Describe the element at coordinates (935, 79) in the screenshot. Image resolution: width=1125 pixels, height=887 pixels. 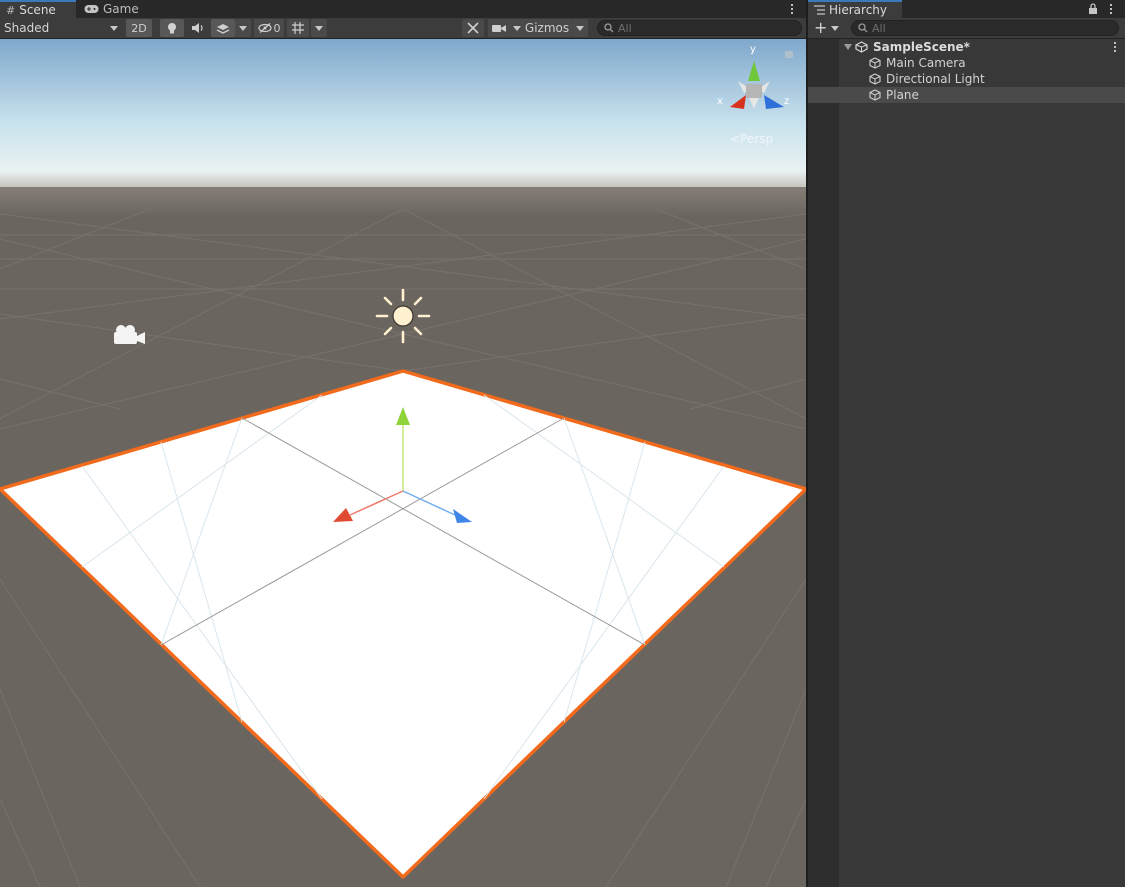
I see `hierarchy-item-label: Directional Light` at that location.